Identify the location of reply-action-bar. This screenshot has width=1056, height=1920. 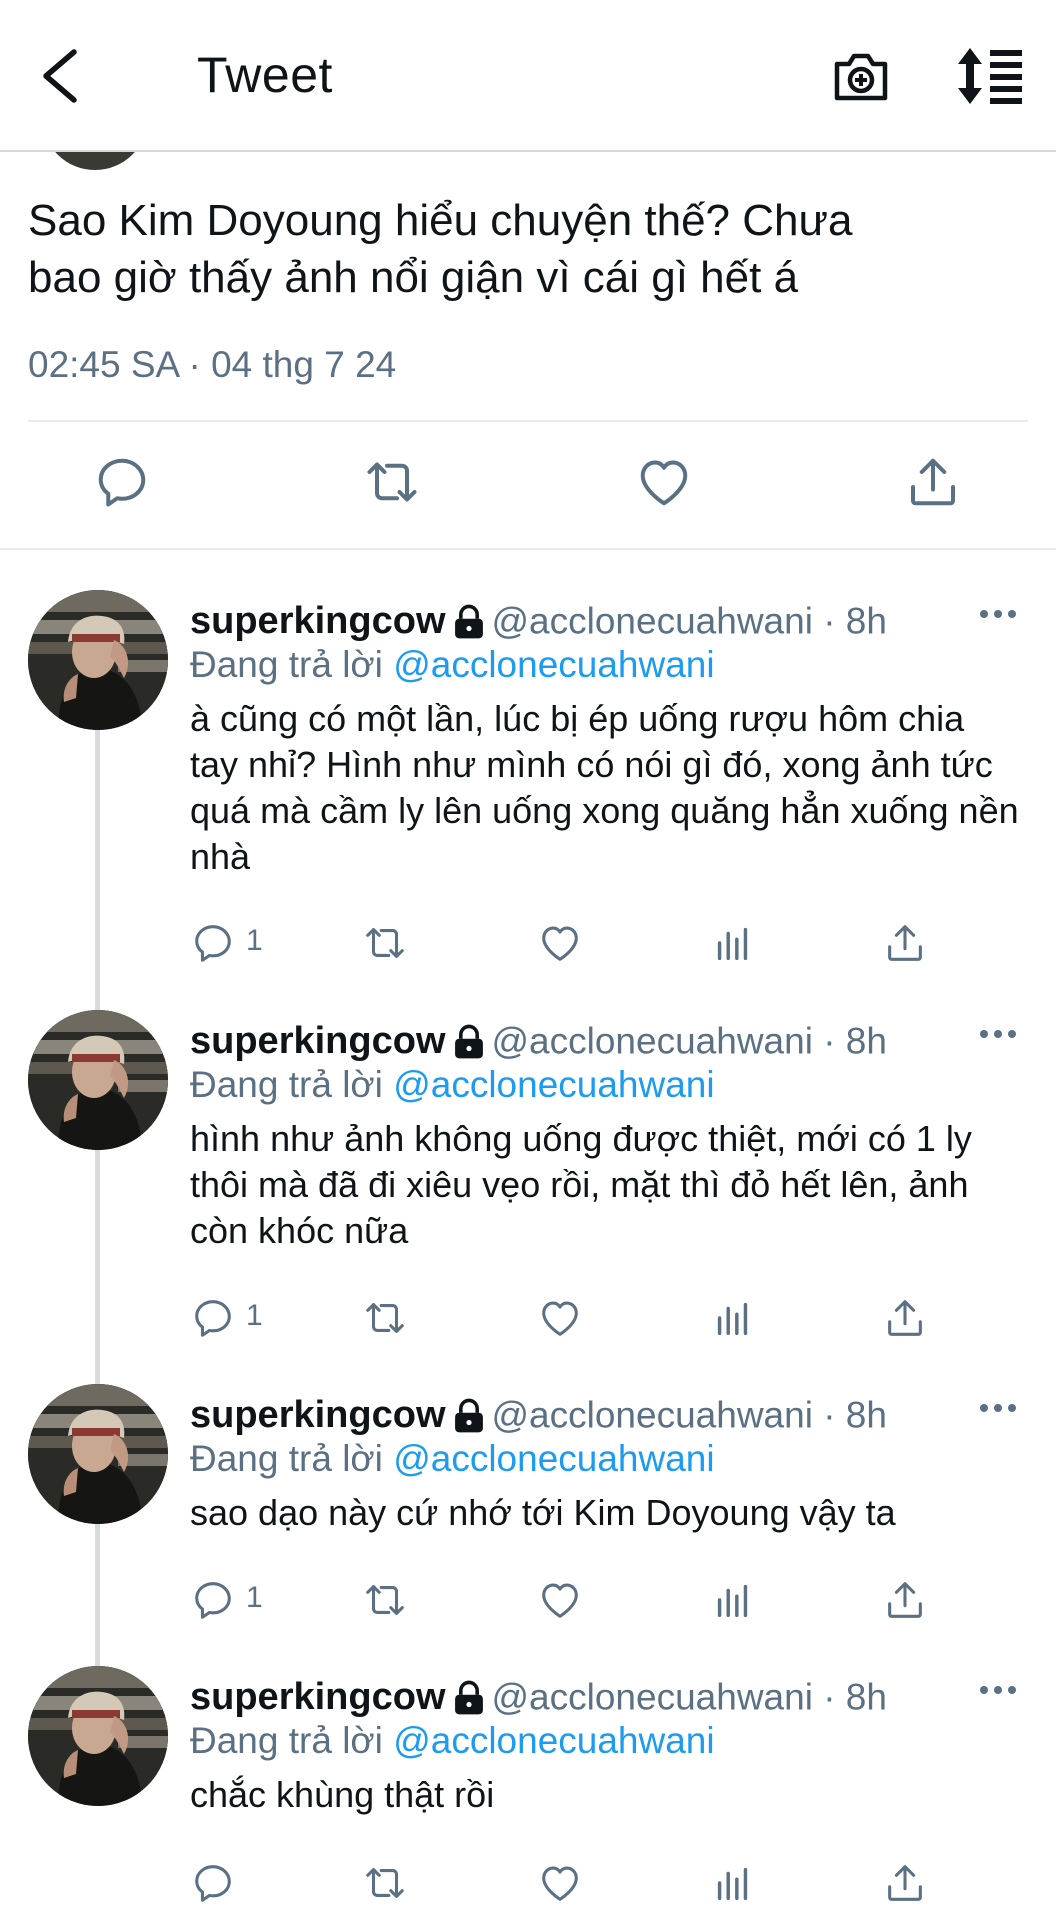
(528, 1883).